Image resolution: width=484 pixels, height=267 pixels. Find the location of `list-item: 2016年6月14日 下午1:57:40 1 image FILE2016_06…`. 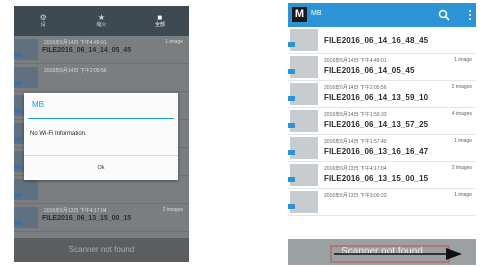

list-item: 2016年6月14日 下午1:57:40 1 image FILE2016_06… is located at coordinates (382, 148).